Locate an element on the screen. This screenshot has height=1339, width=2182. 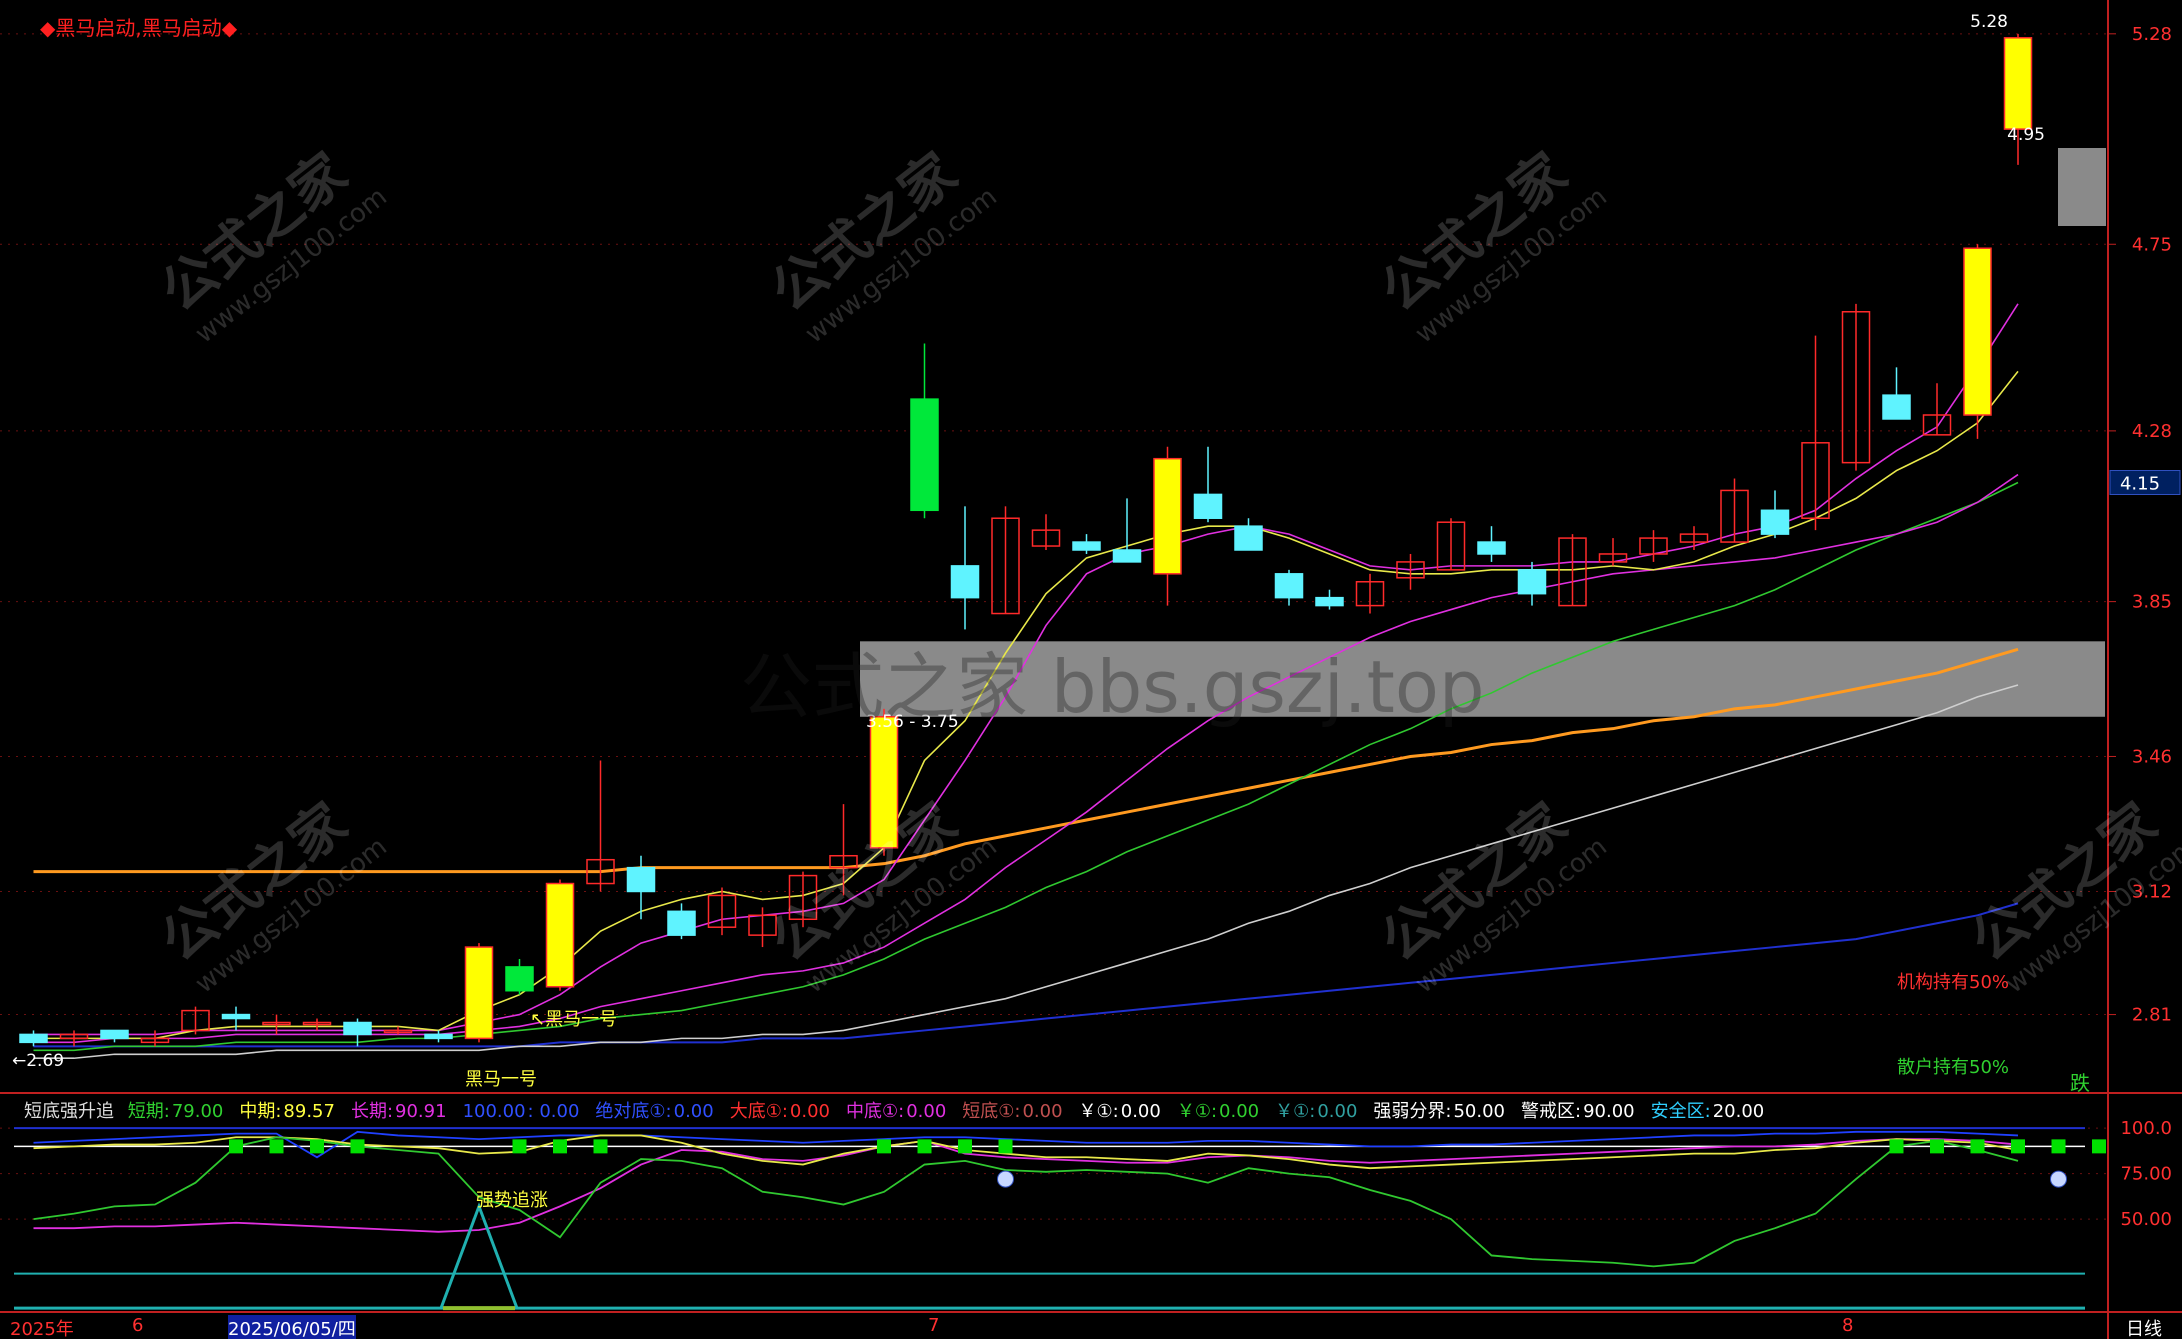
legend-item: 警戒区: 90.00 is located at coordinates (1582, 1111).